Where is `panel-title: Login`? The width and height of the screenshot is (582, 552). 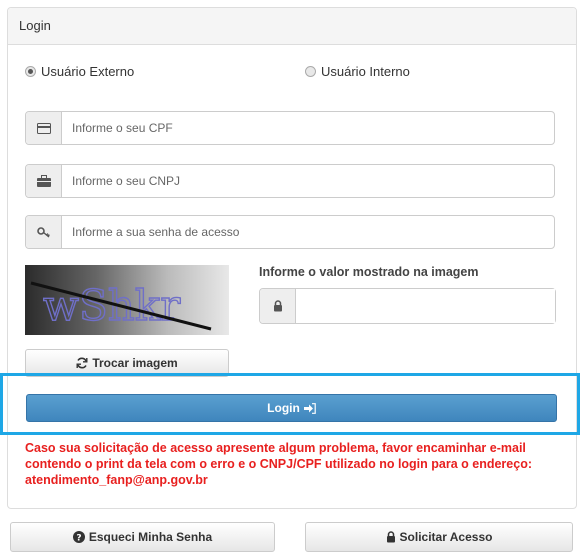
panel-title: Login is located at coordinates (292, 26).